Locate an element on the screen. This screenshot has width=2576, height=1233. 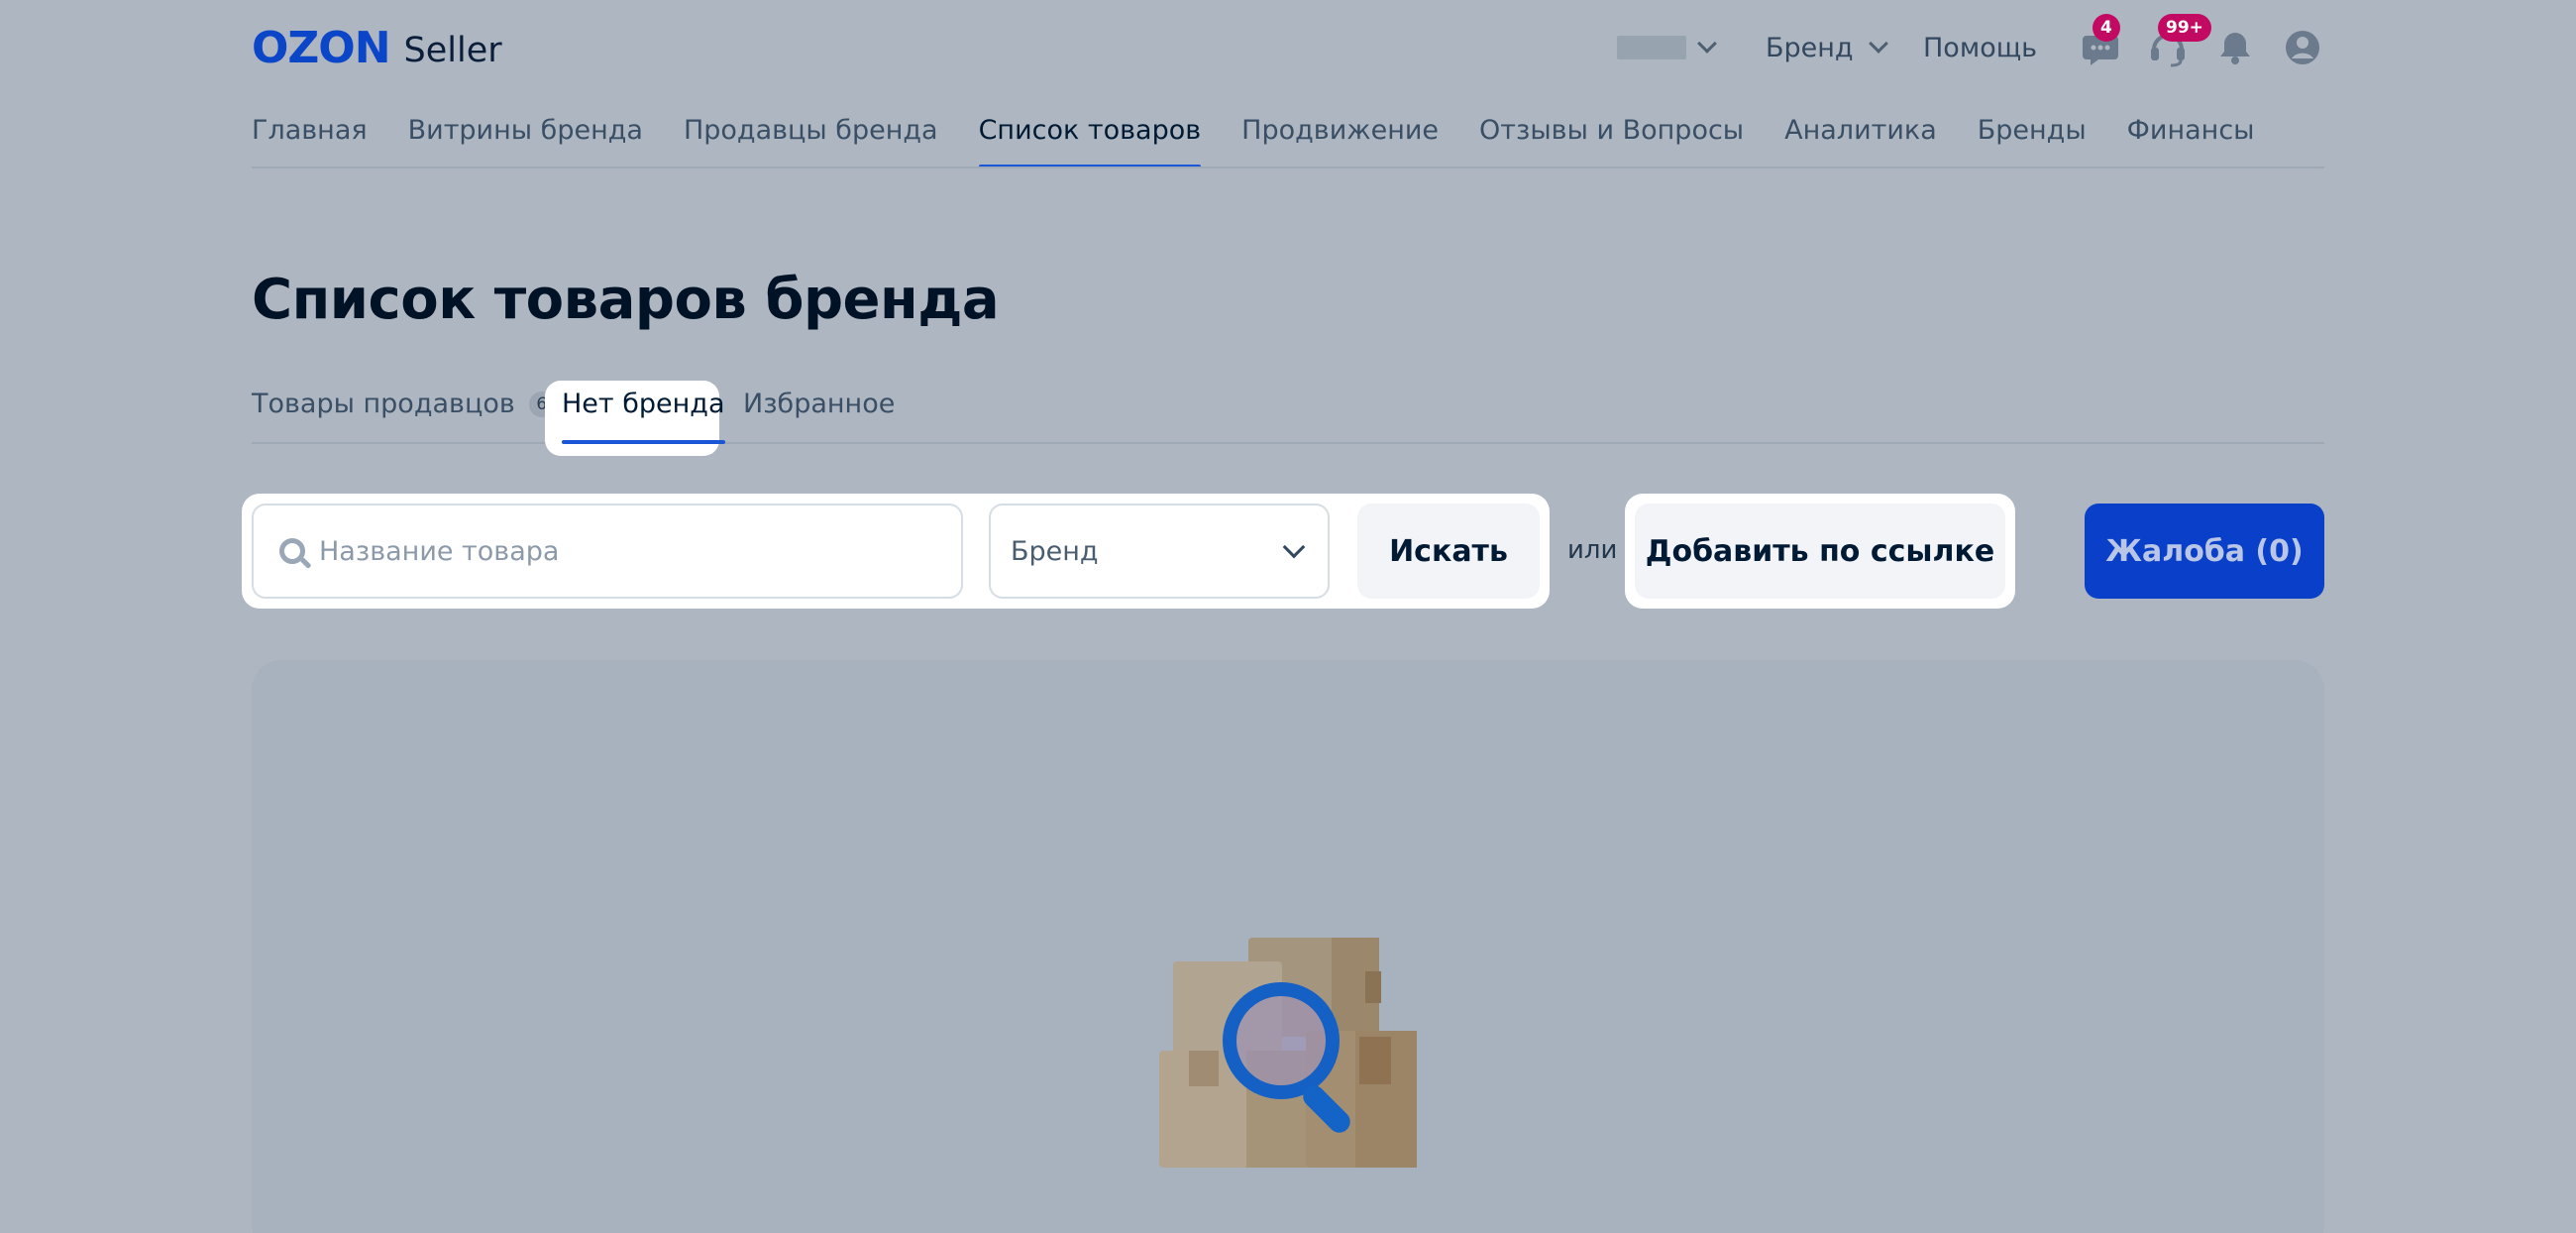
product-search-field is located at coordinates (607, 551).